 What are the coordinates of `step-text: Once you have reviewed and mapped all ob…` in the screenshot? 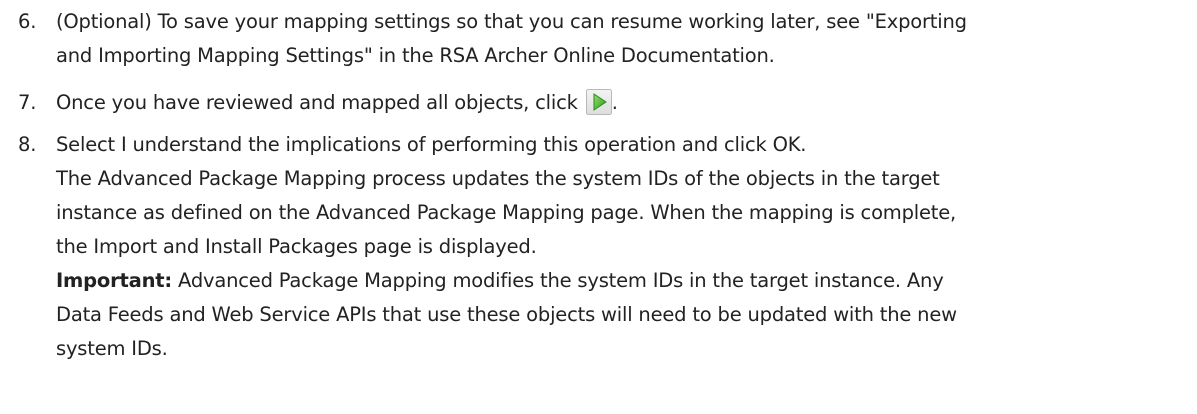 It's located at (621, 103).